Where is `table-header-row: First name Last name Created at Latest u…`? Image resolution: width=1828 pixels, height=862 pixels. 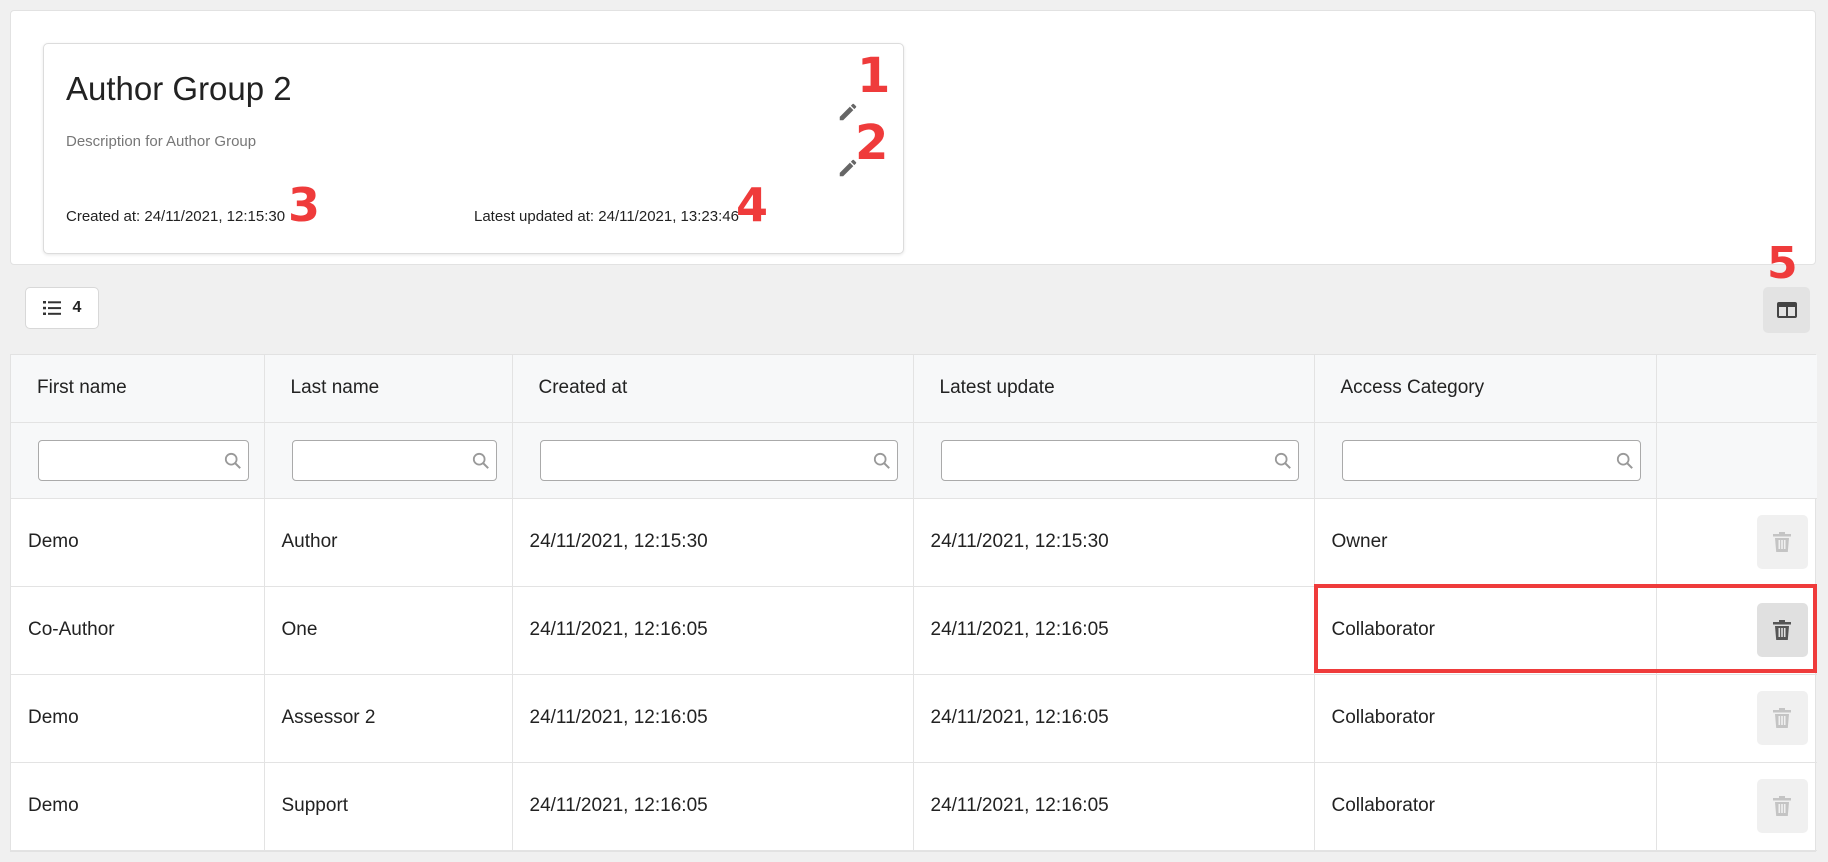 table-header-row: First name Last name Created at Latest u… is located at coordinates (914, 389).